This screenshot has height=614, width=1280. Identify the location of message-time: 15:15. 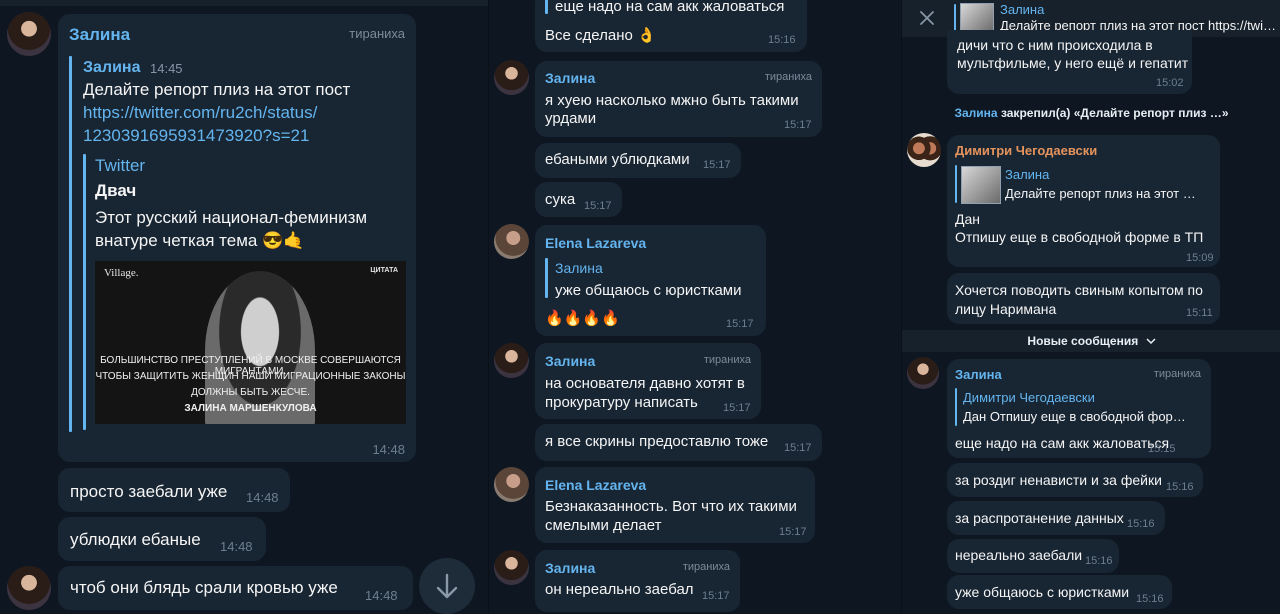
(1162, 449).